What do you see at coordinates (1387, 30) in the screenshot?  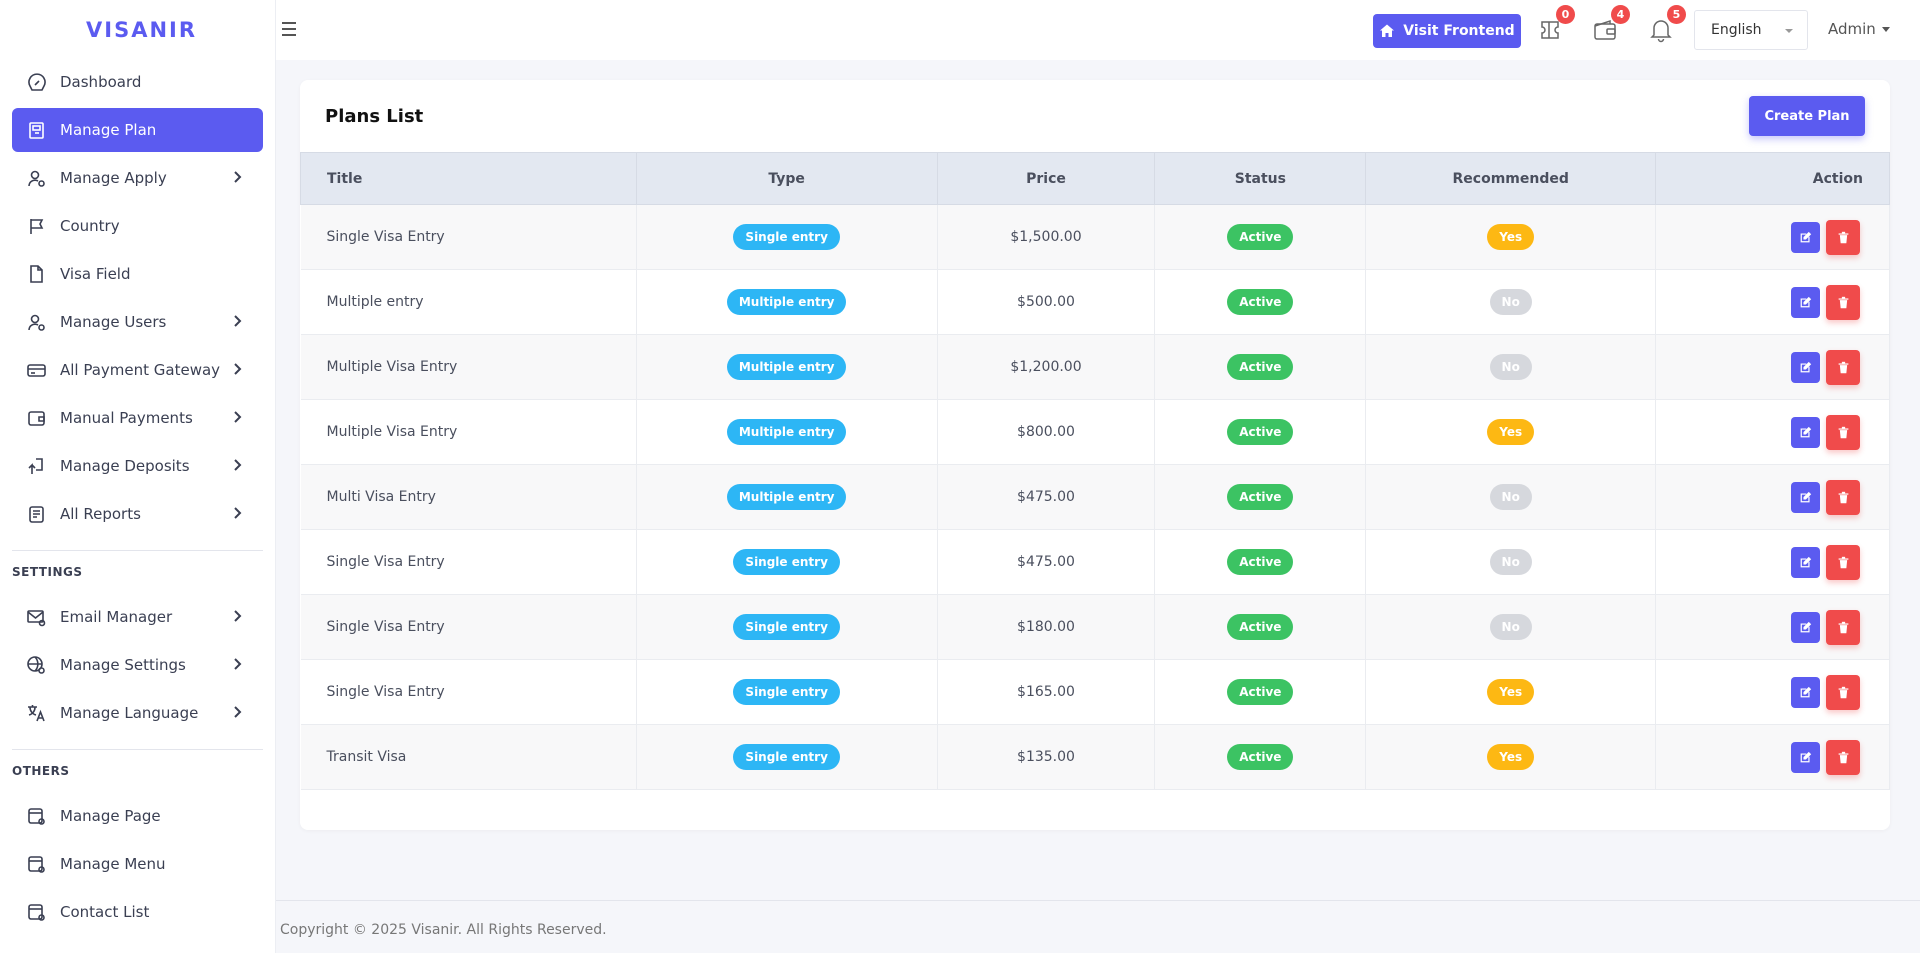 I see `home-icon` at bounding box center [1387, 30].